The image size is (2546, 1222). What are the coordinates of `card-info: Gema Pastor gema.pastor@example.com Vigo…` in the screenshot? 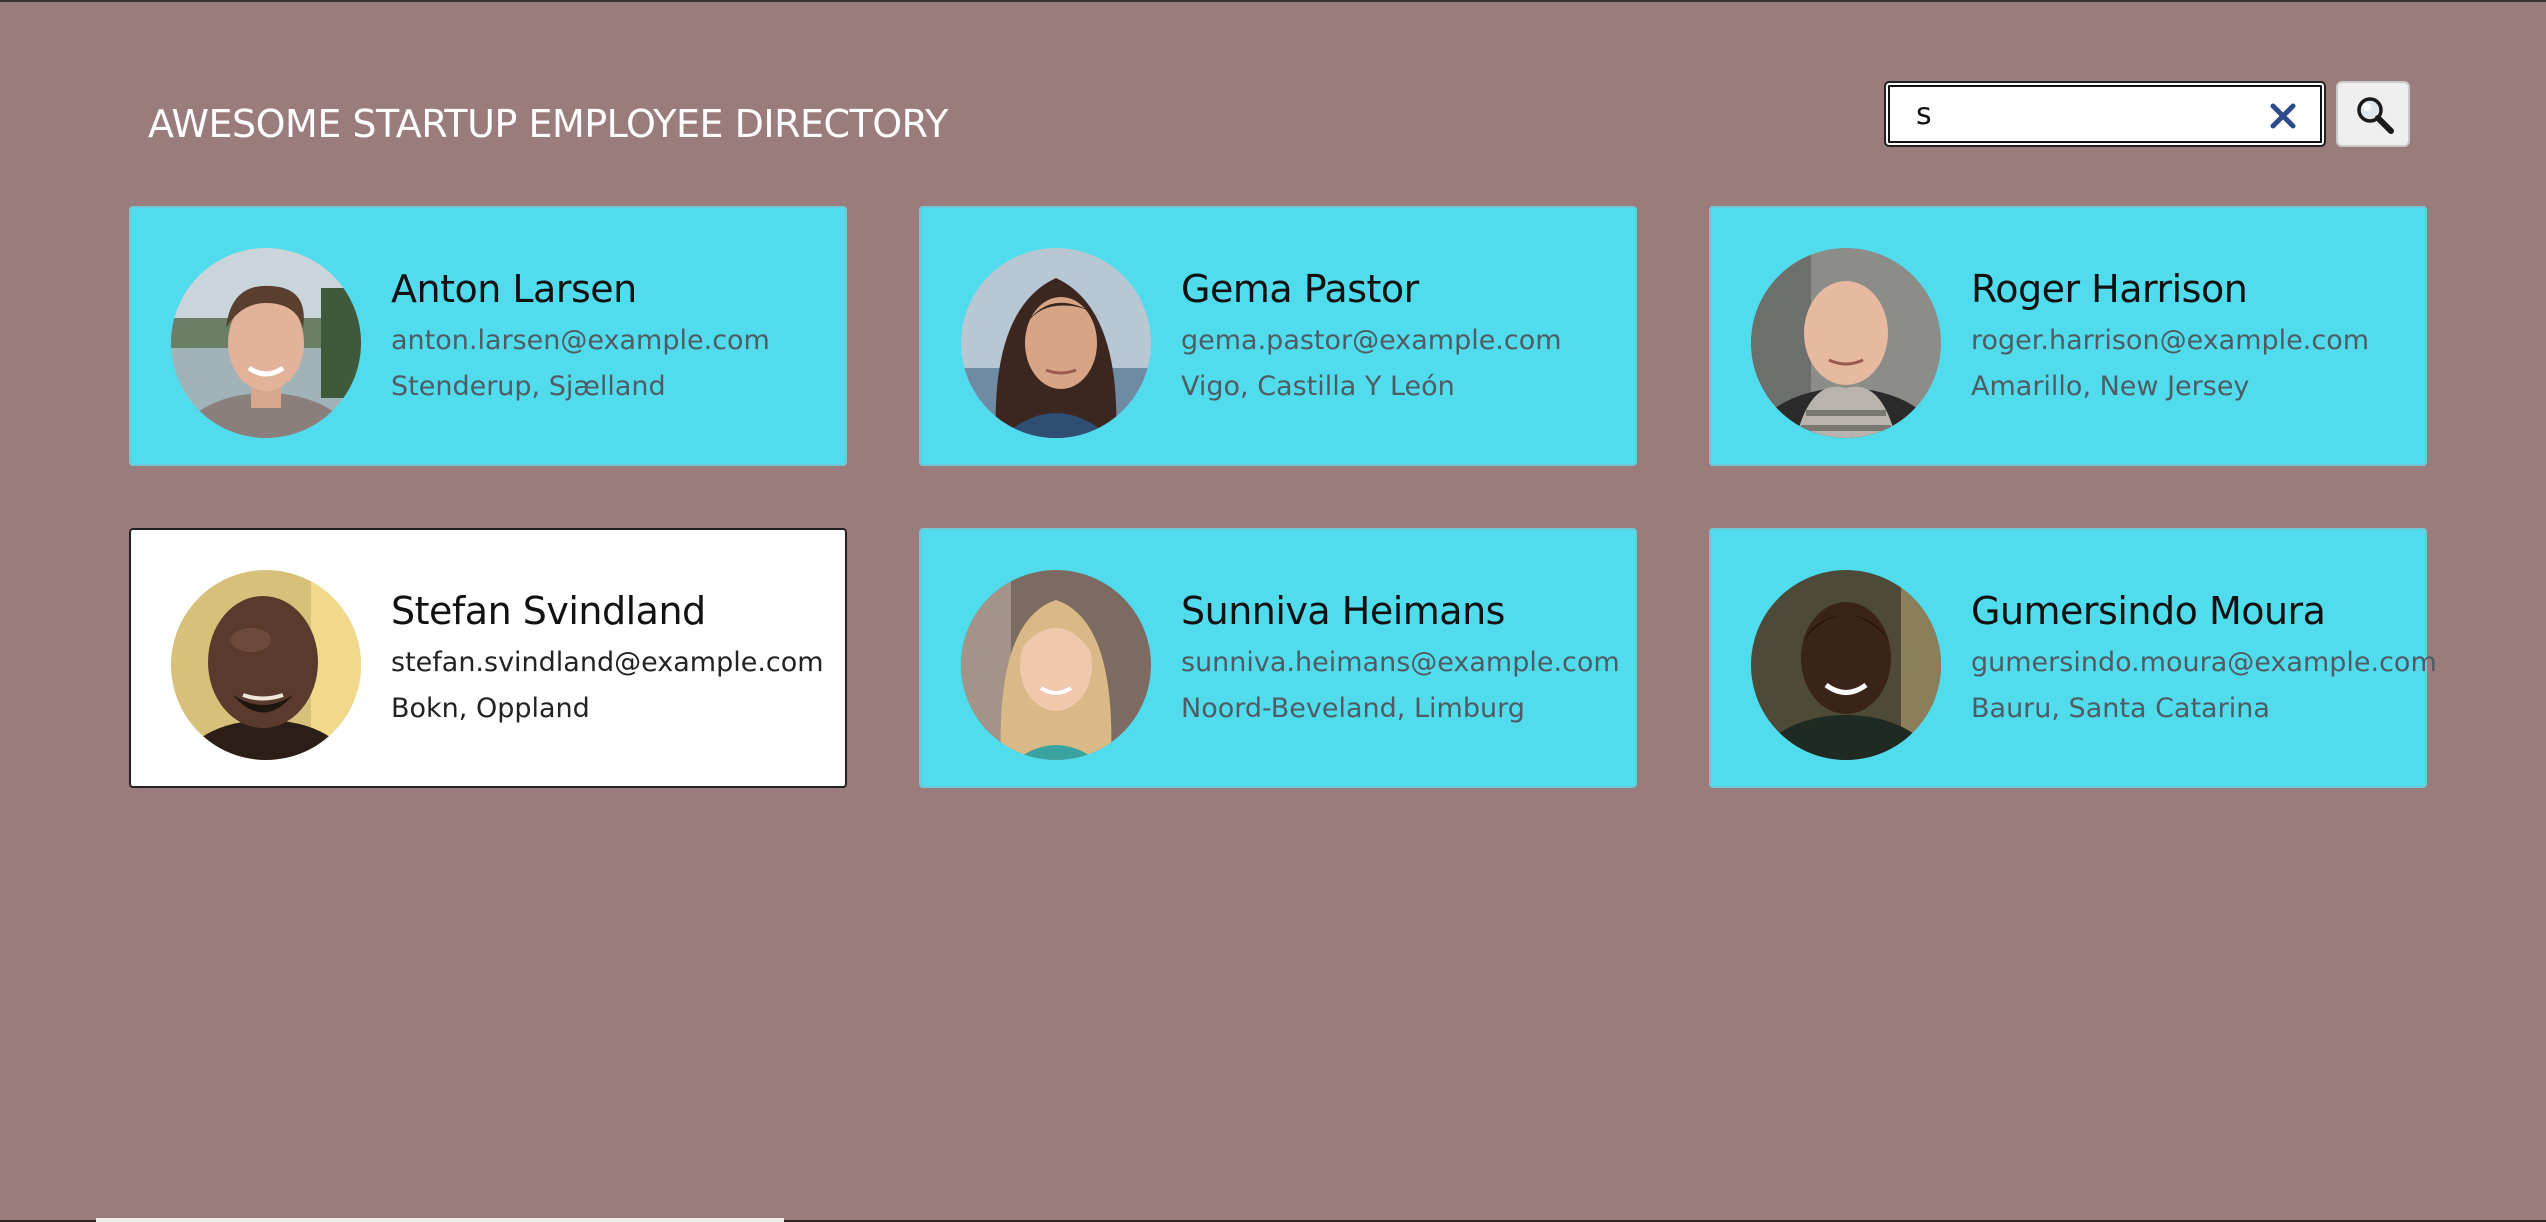 It's located at (1371, 338).